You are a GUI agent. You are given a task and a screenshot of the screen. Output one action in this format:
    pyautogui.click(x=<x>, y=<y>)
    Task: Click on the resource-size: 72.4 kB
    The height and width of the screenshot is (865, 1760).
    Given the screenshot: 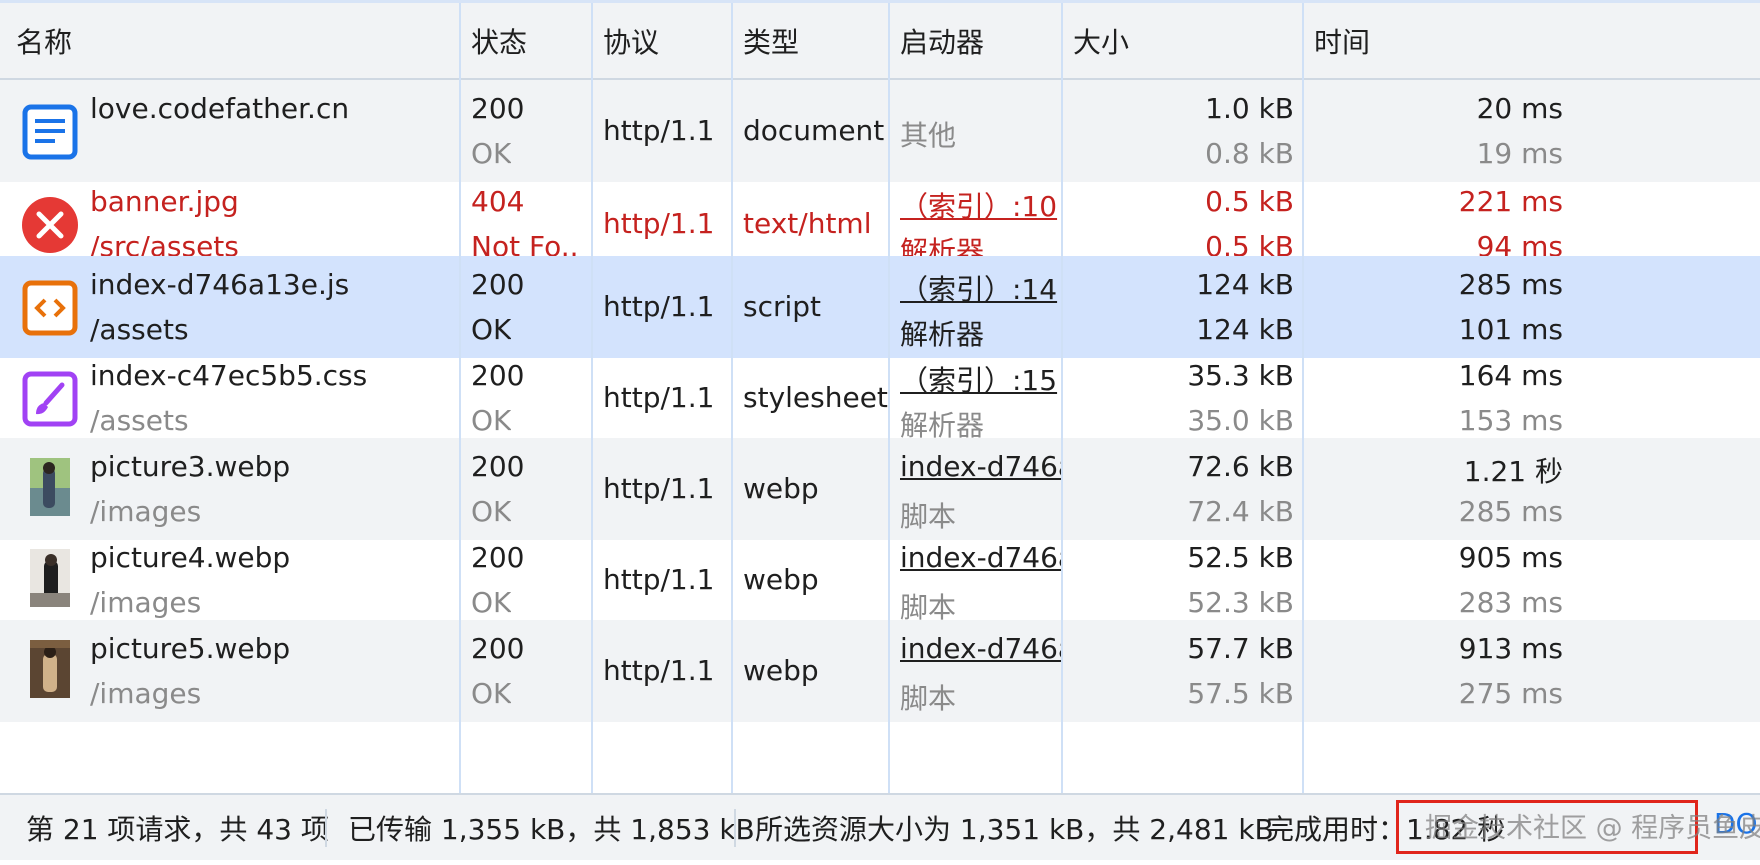 What is the action you would take?
    pyautogui.click(x=1240, y=511)
    